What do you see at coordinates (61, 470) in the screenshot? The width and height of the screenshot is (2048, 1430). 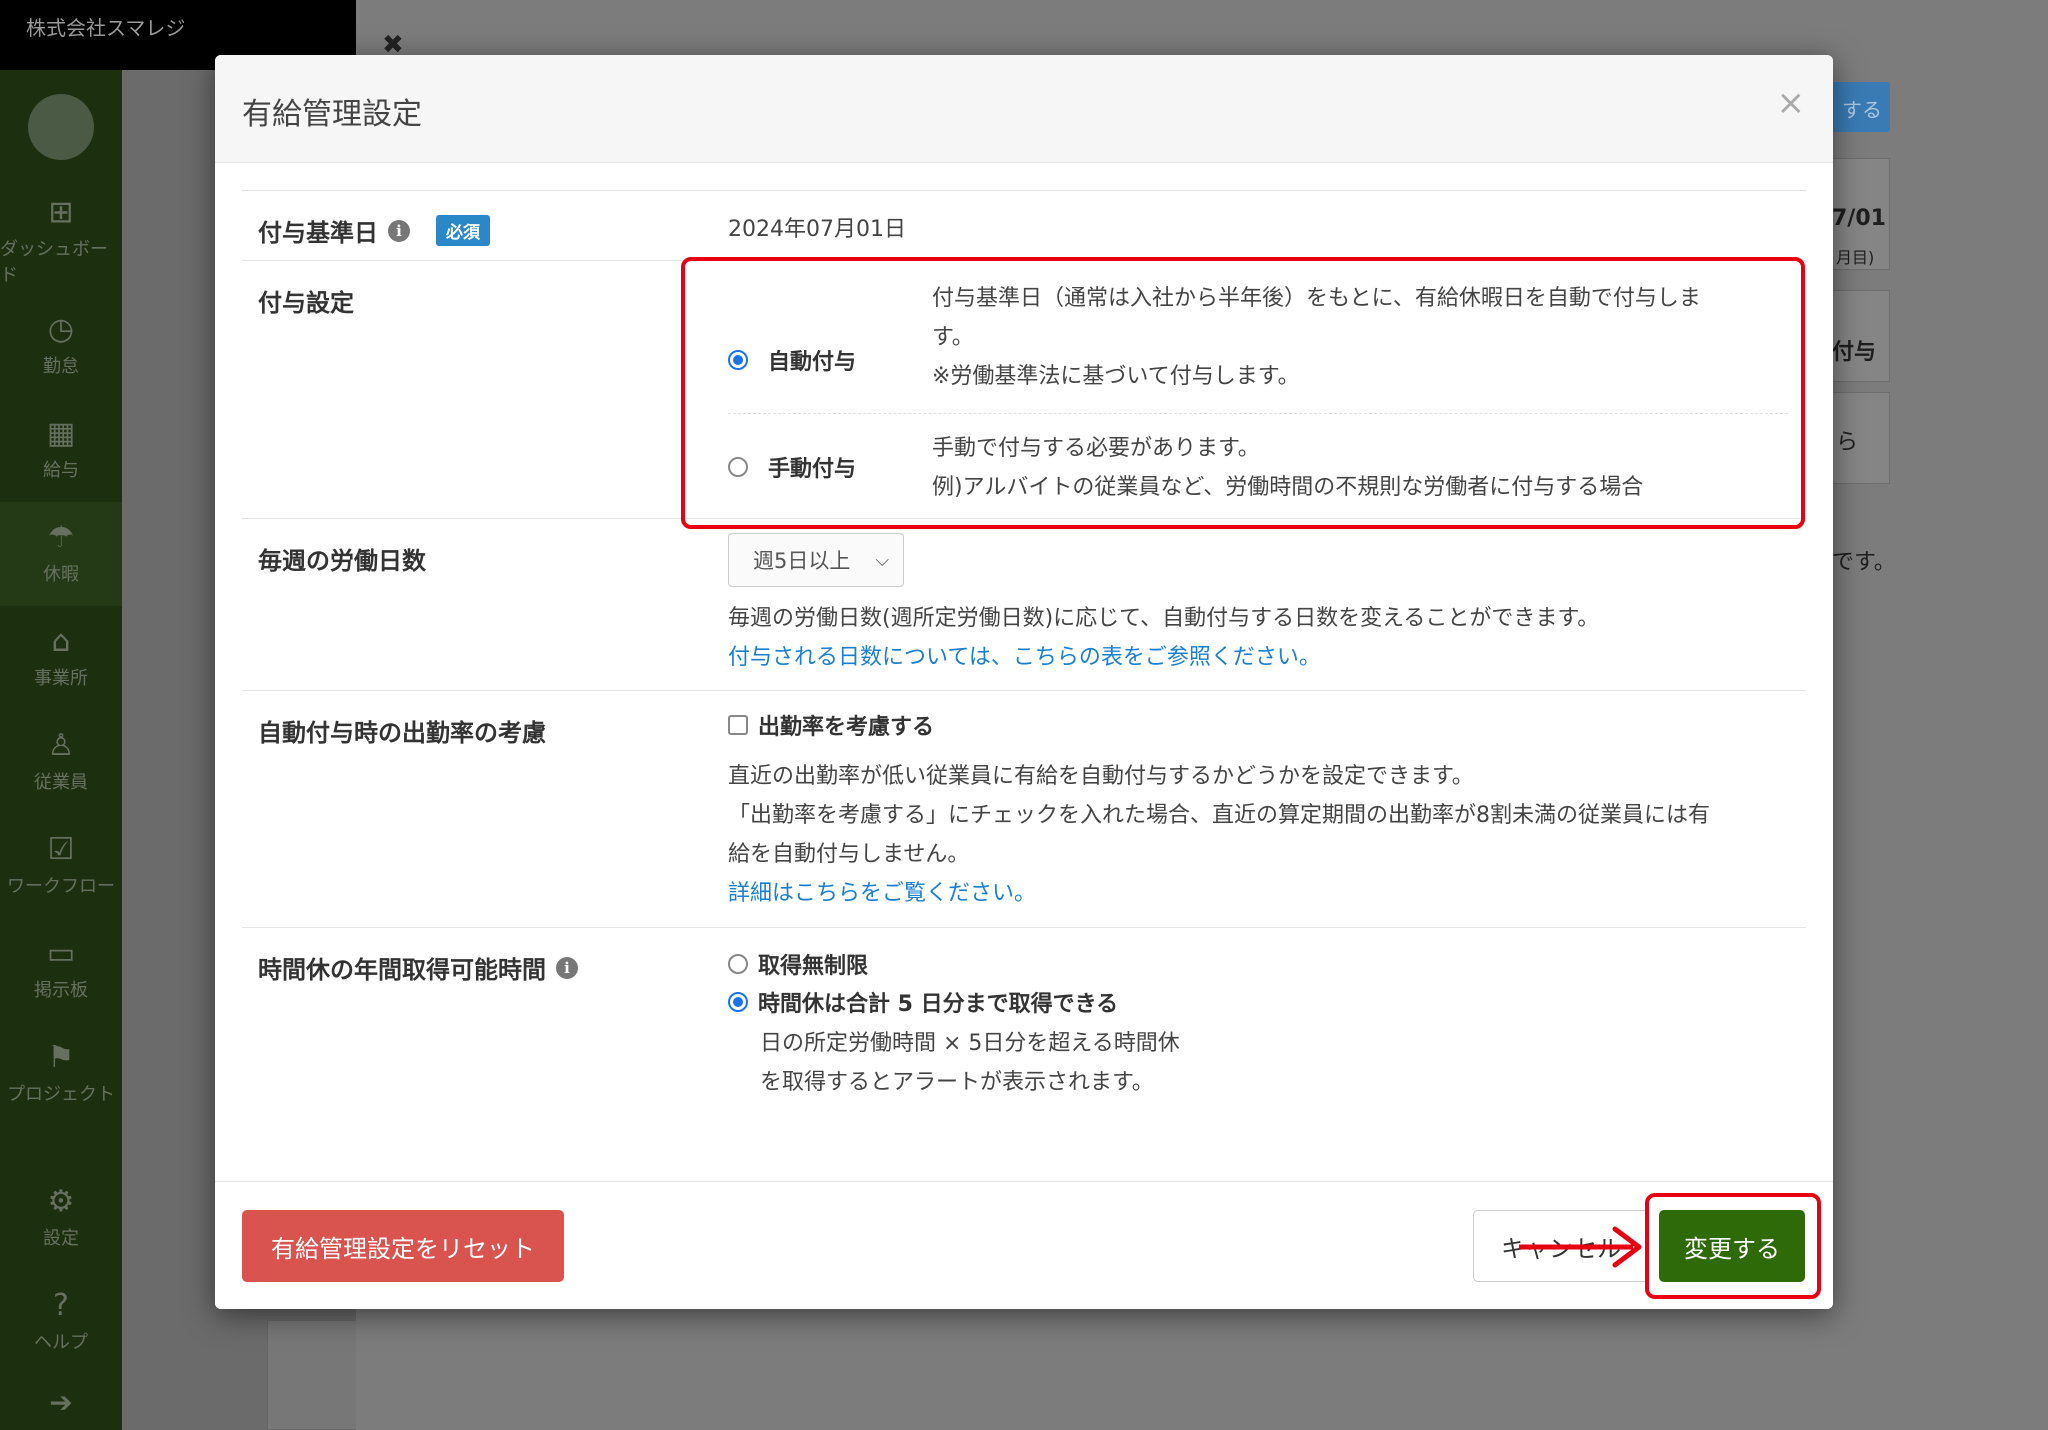 I see `sidebar-item-label: 給与` at bounding box center [61, 470].